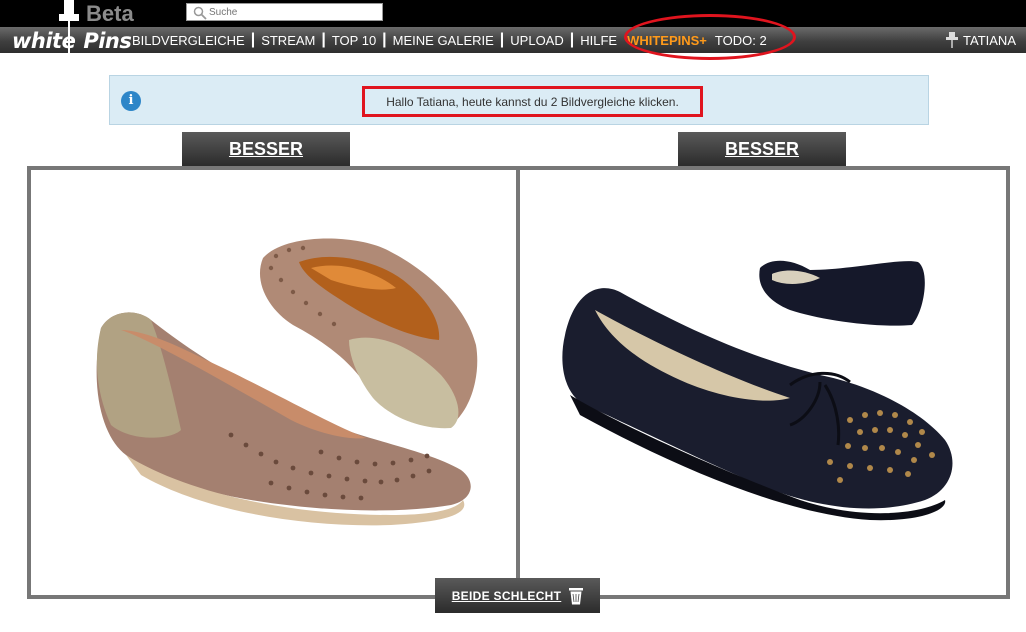  I want to click on user-name: TATIANA, so click(989, 40).